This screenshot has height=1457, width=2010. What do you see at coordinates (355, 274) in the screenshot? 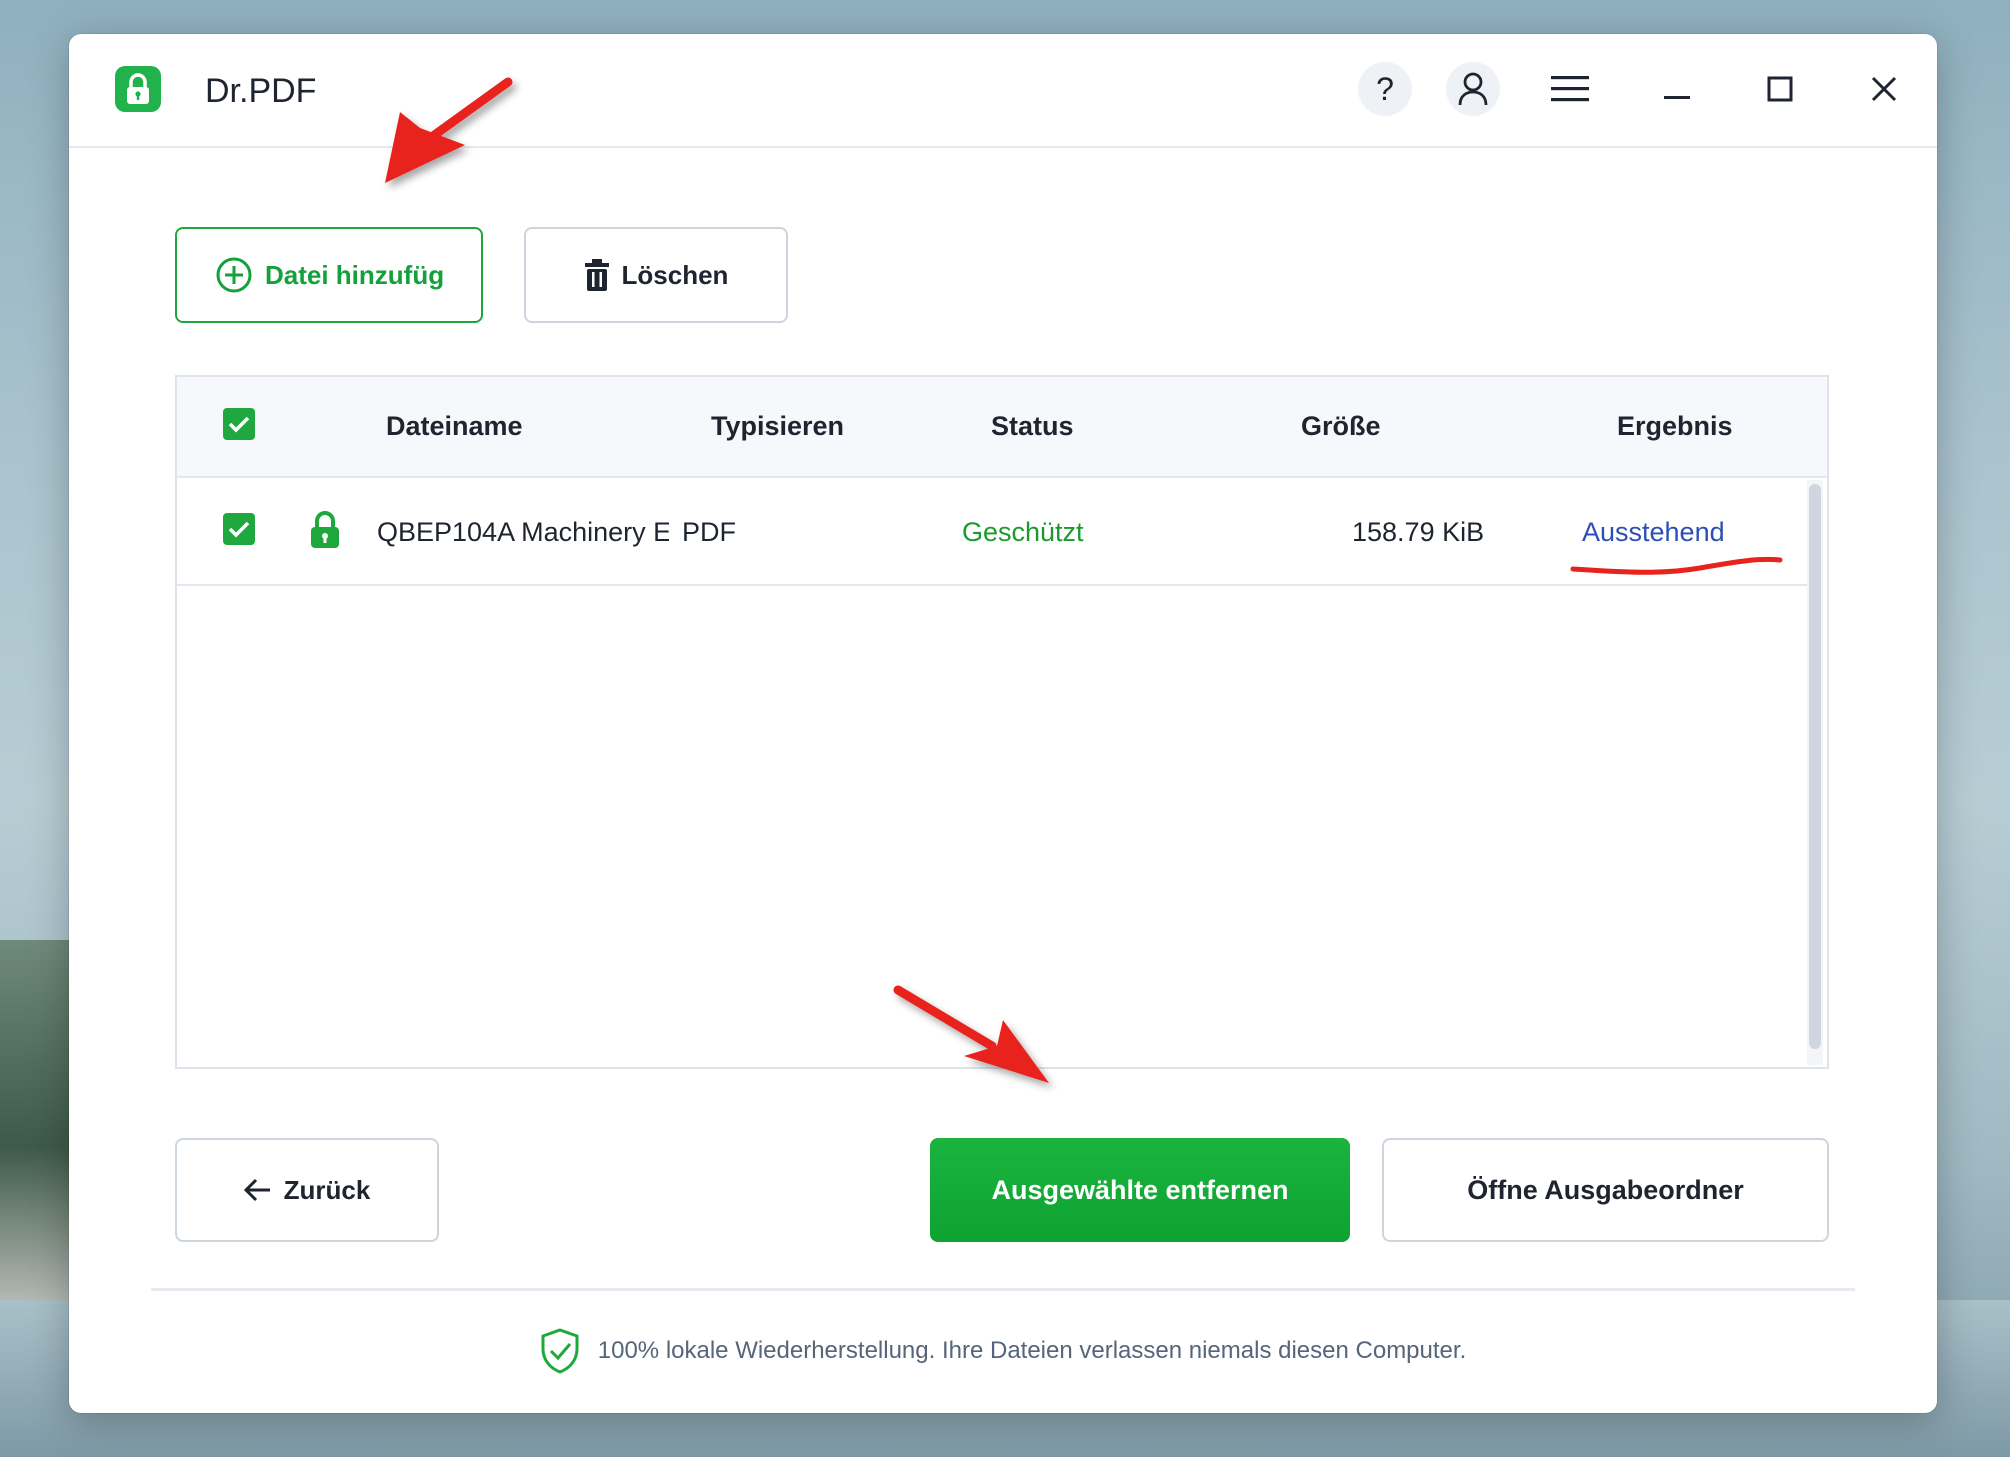
I see `add-file-label: Datei hinzufügen` at bounding box center [355, 274].